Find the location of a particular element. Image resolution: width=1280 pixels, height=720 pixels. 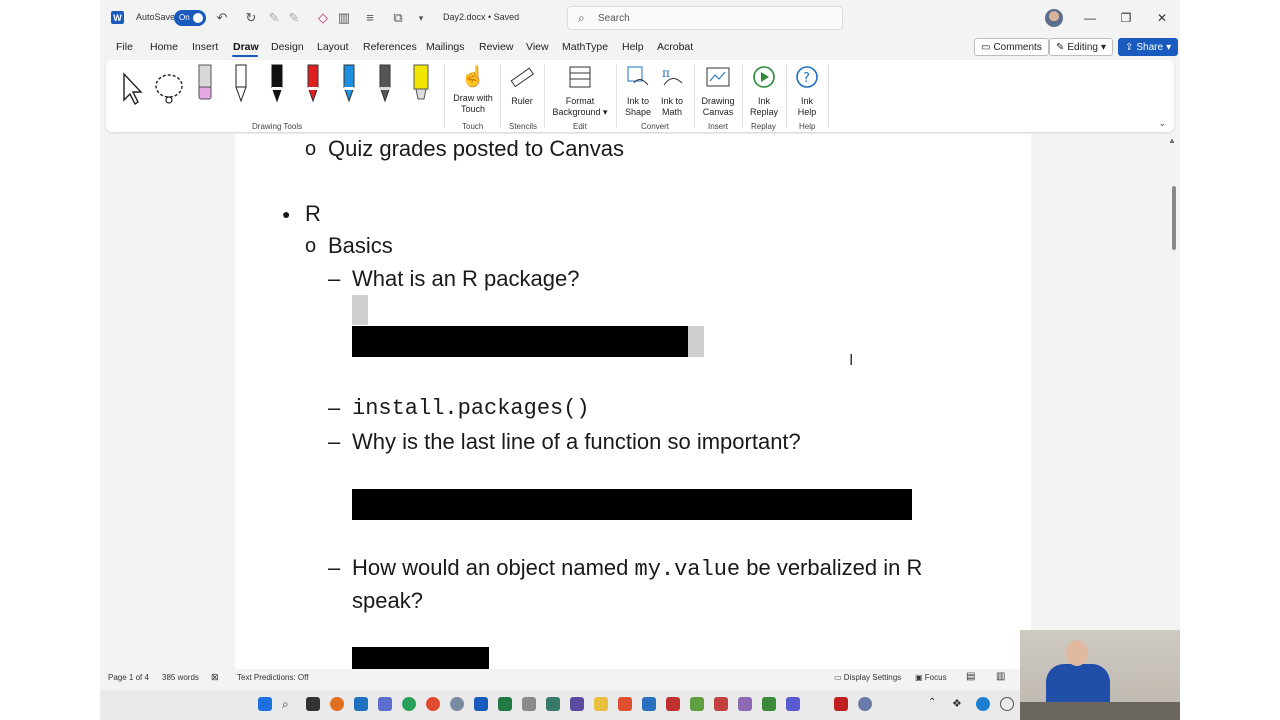

drawing-canvas-button: Drawing Canvas is located at coordinates (718, 90).